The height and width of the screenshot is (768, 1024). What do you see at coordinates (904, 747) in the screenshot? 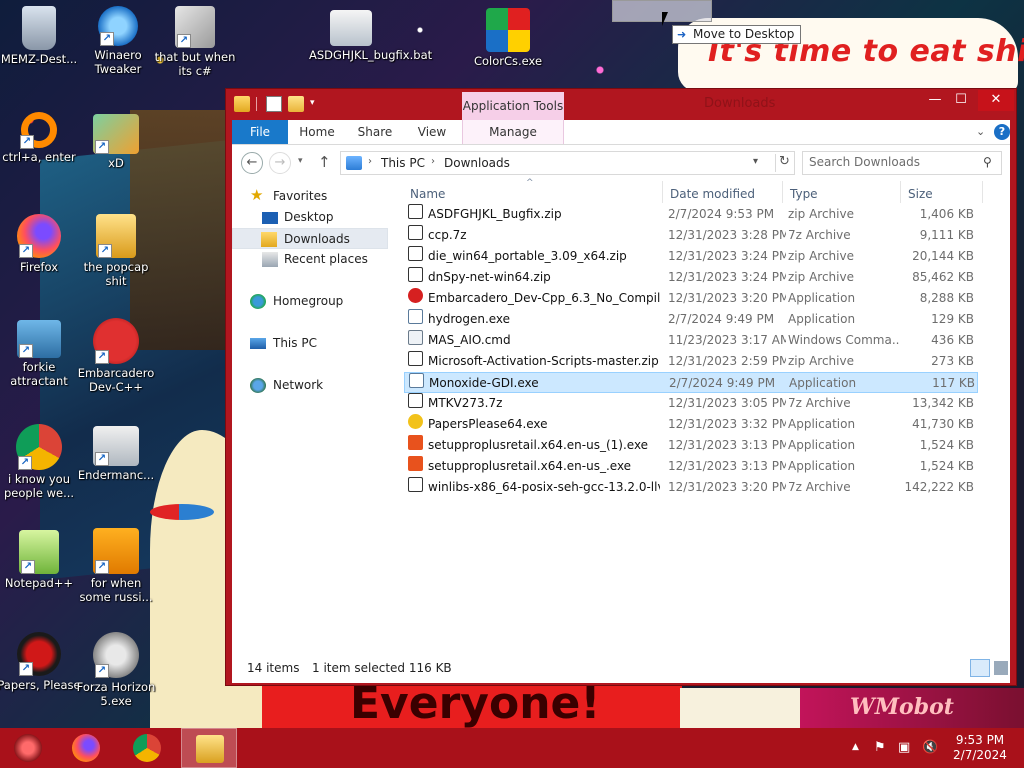
I see `network-tray-icon: ▣` at bounding box center [904, 747].